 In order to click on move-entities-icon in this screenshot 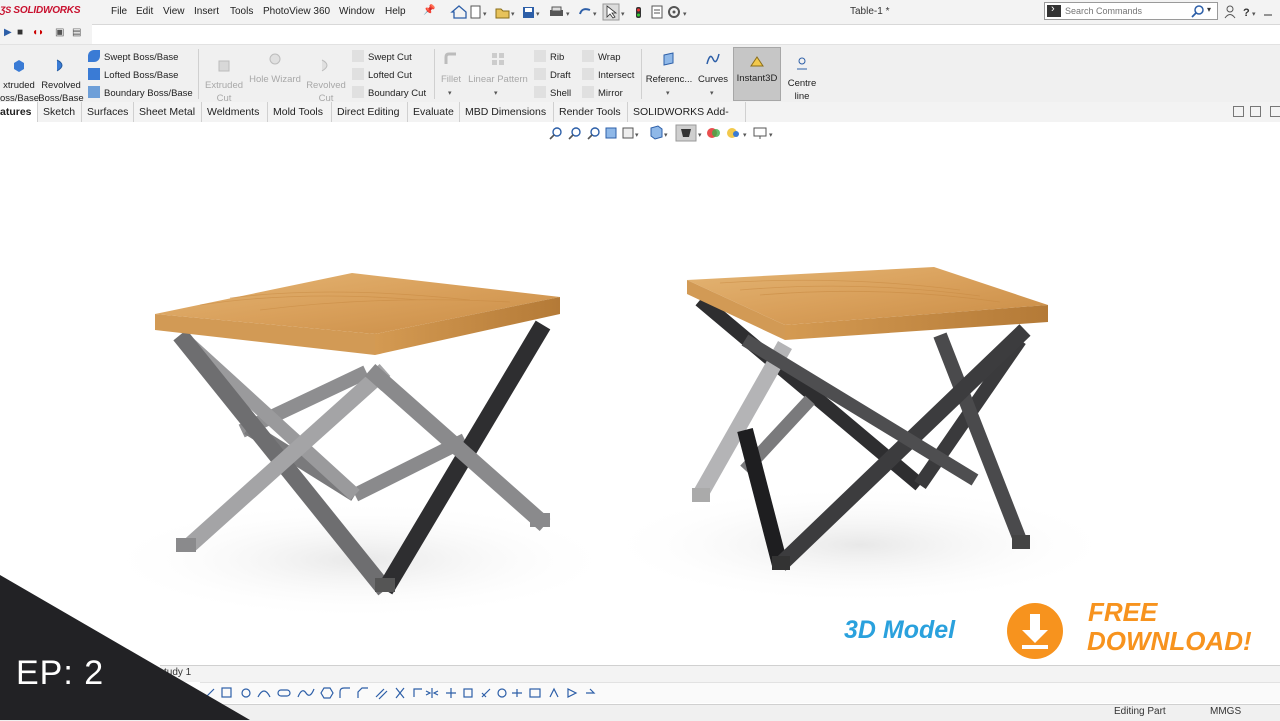, I will do `click(451, 693)`.